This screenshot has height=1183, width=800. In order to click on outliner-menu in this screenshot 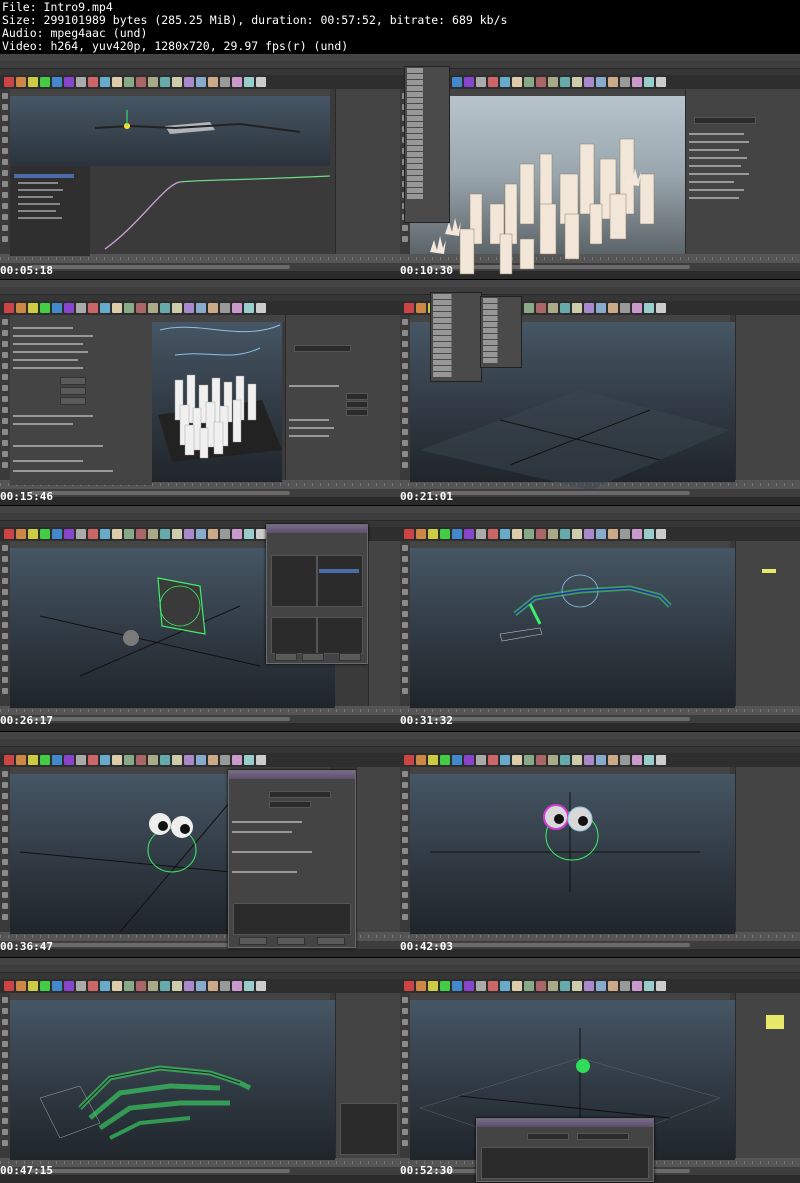, I will do `click(427, 144)`.